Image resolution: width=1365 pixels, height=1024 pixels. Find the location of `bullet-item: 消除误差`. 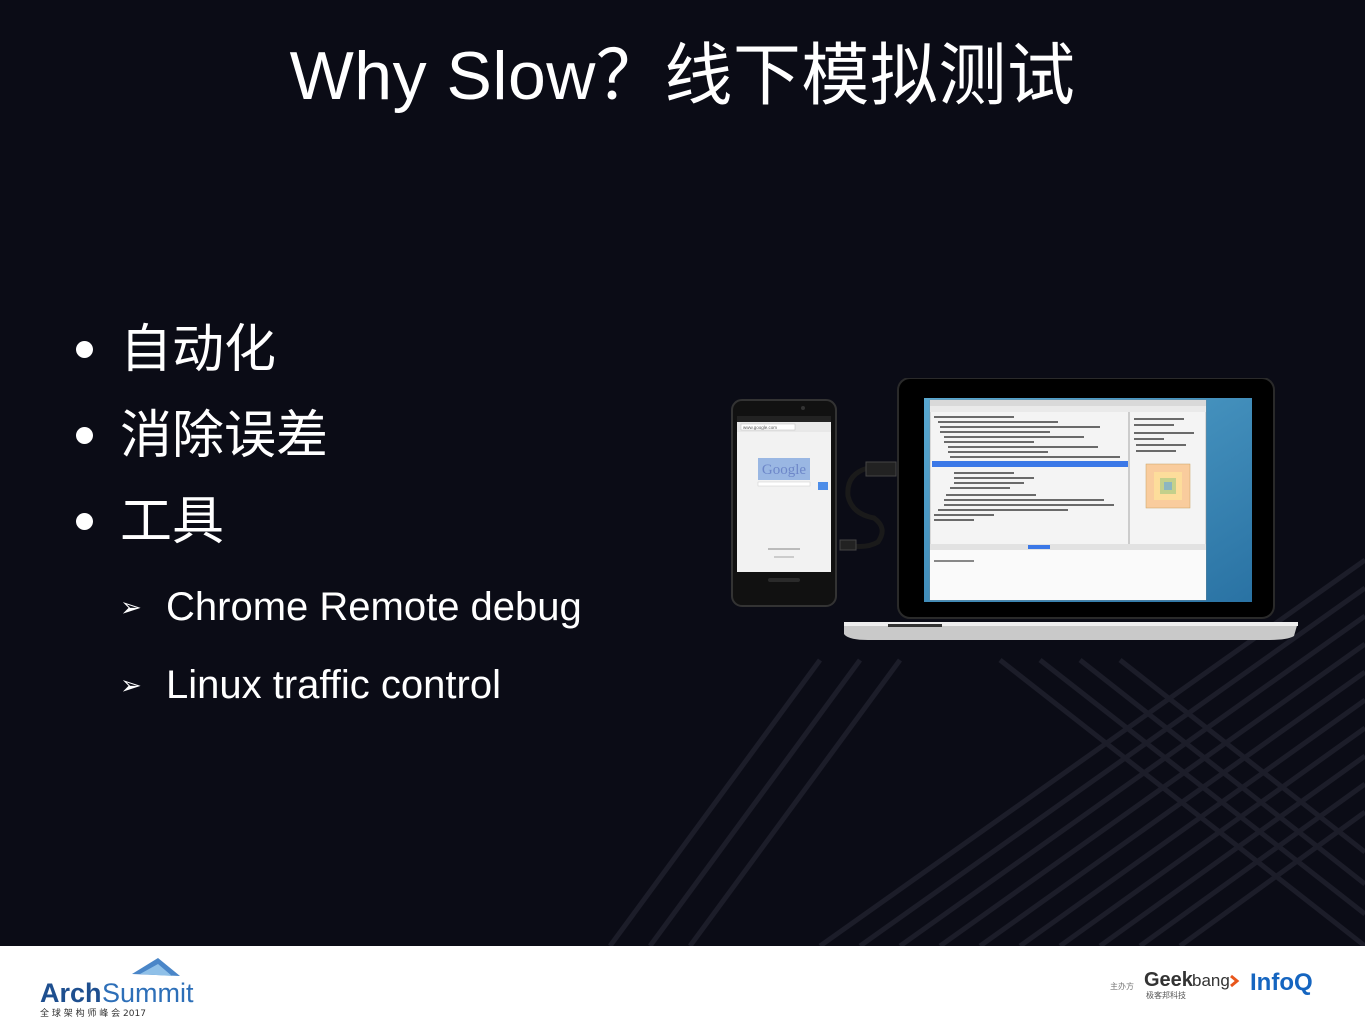

bullet-item: 消除误差 is located at coordinates (202, 436).